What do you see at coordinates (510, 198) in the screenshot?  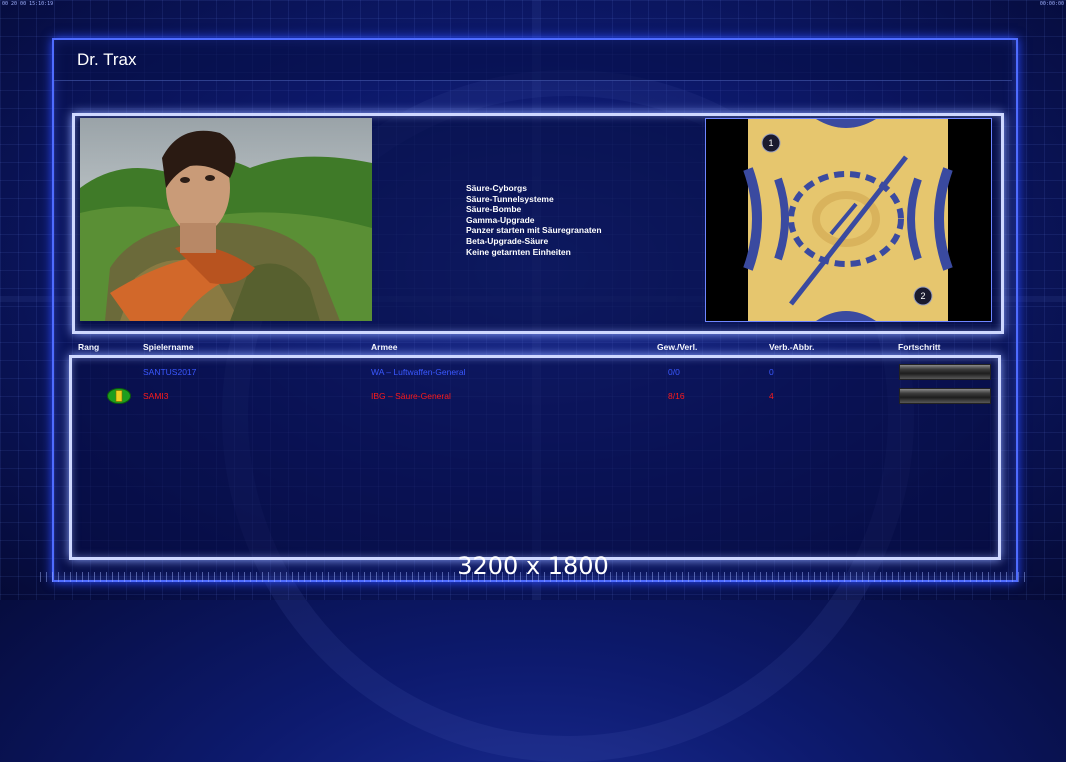 I see `upgrade-item: Säure-Tunnelsysteme` at bounding box center [510, 198].